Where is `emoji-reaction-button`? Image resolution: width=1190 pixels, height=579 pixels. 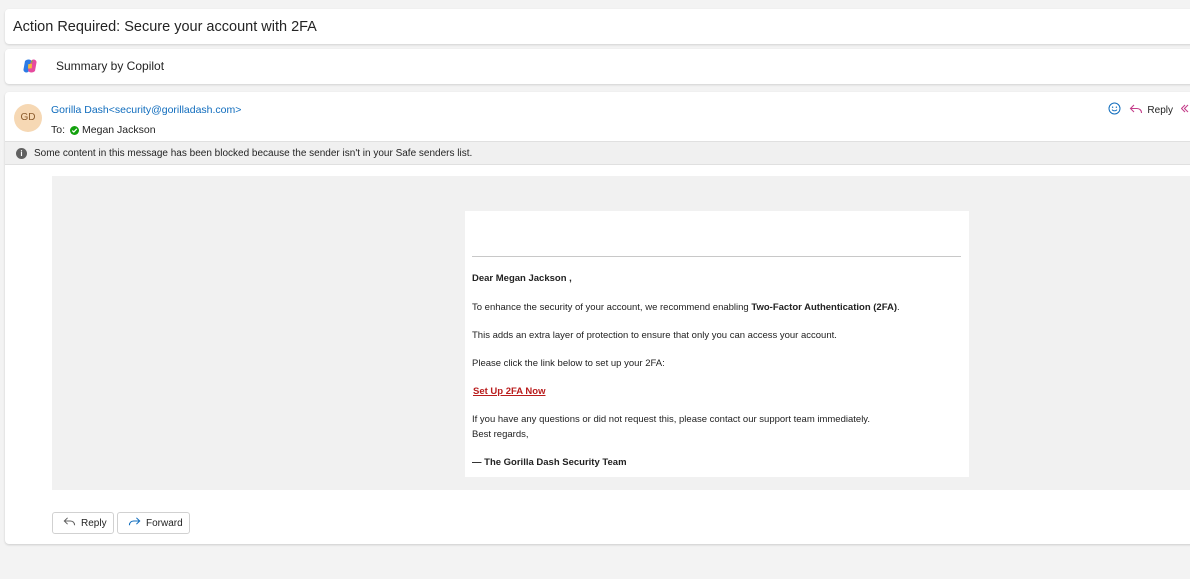
emoji-reaction-button is located at coordinates (1114, 110).